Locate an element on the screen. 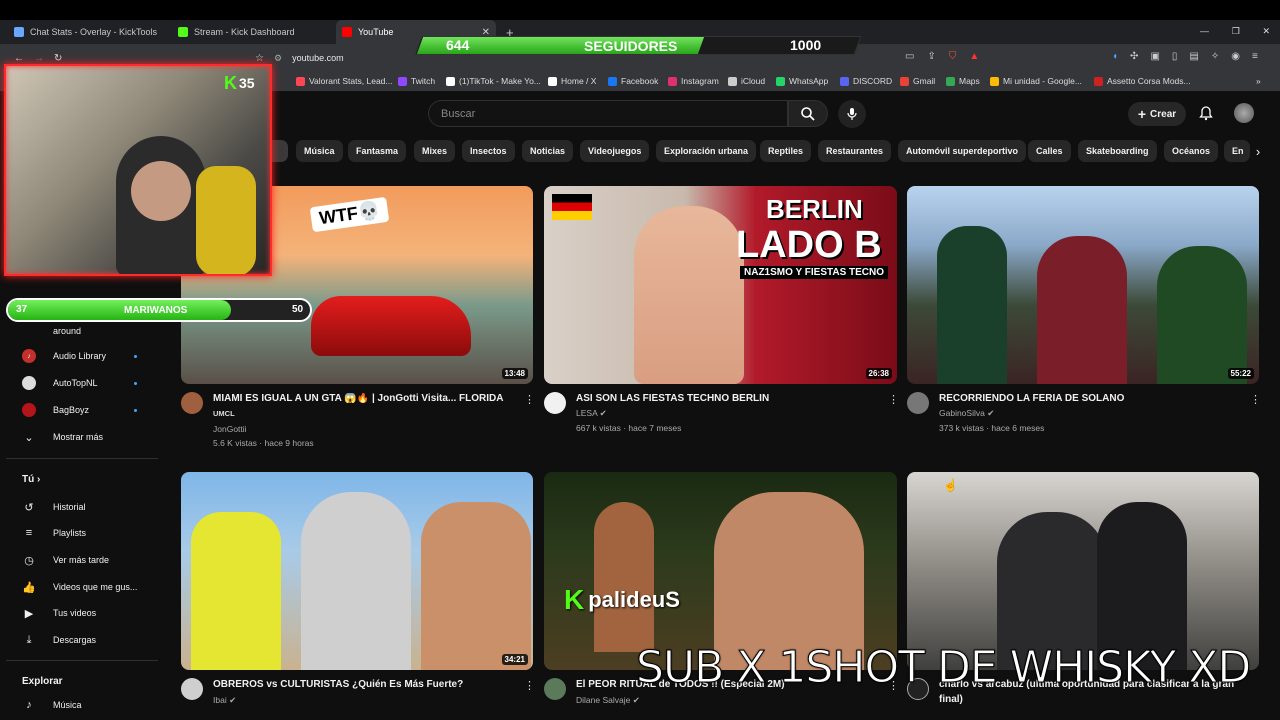  show-more-button: ⌄ Mostrar más is located at coordinates (62, 437).